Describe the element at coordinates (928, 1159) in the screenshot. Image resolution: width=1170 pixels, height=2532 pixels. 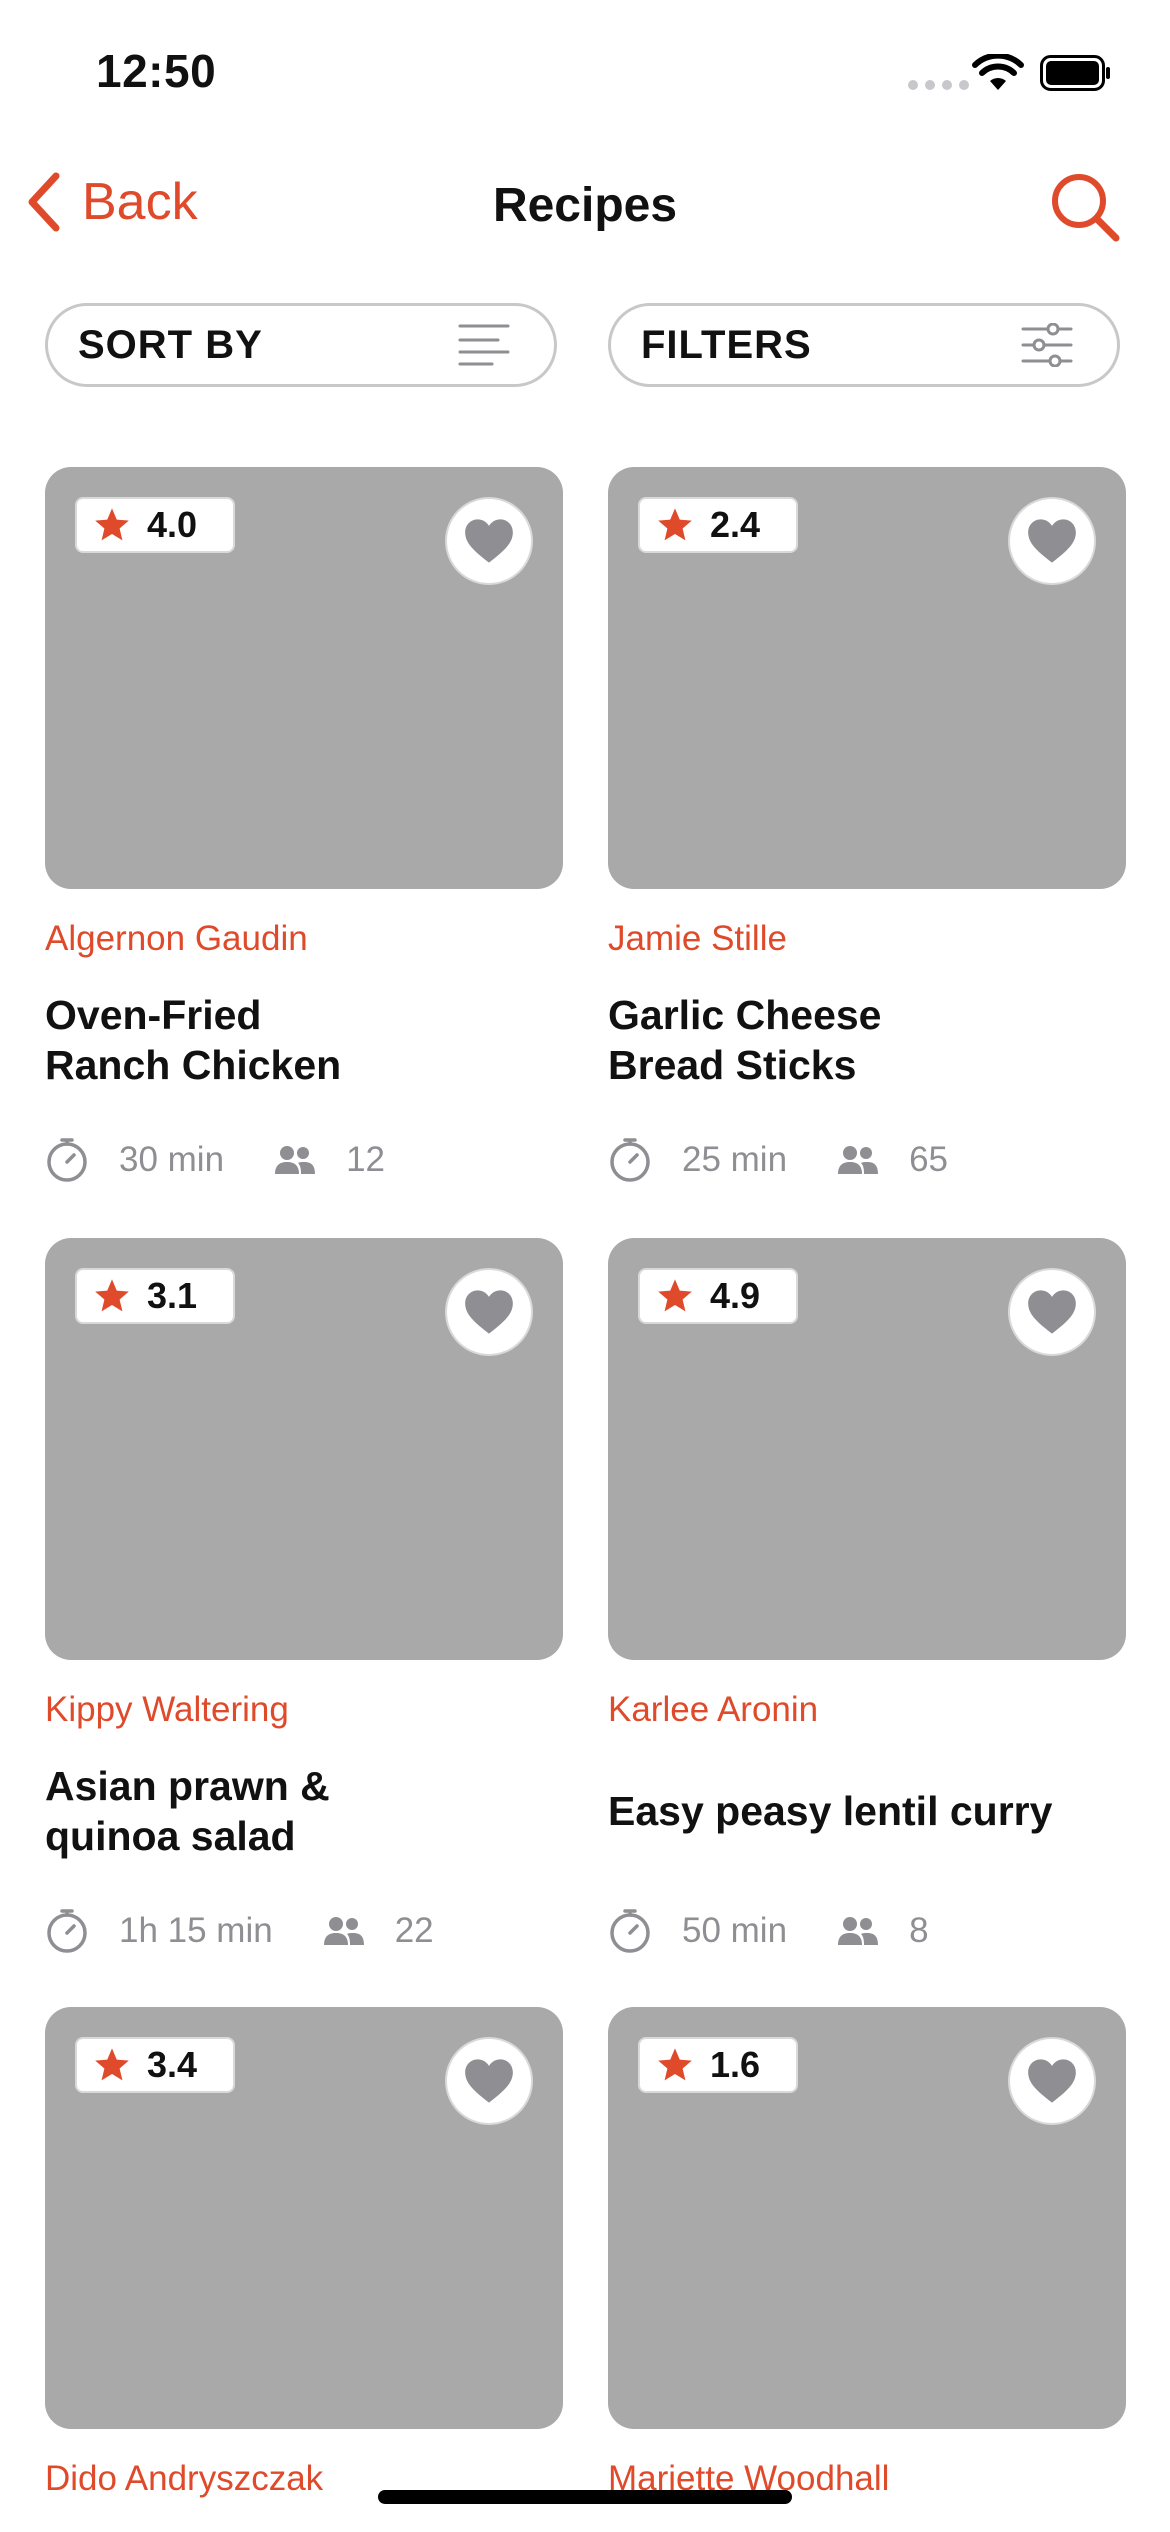
I see `servings-count: 65` at that location.